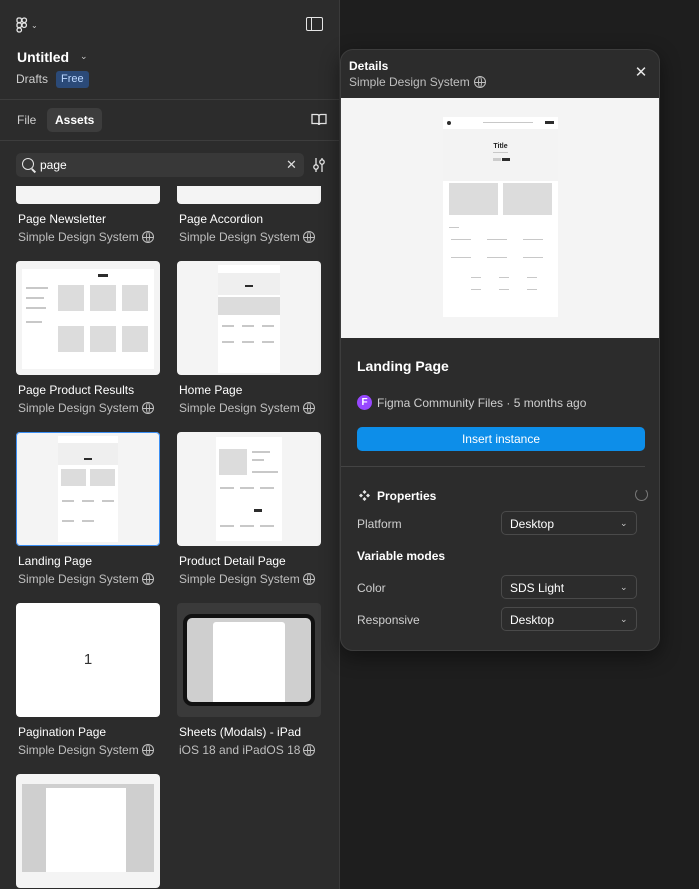  What do you see at coordinates (155, 165) in the screenshot?
I see `search-input` at bounding box center [155, 165].